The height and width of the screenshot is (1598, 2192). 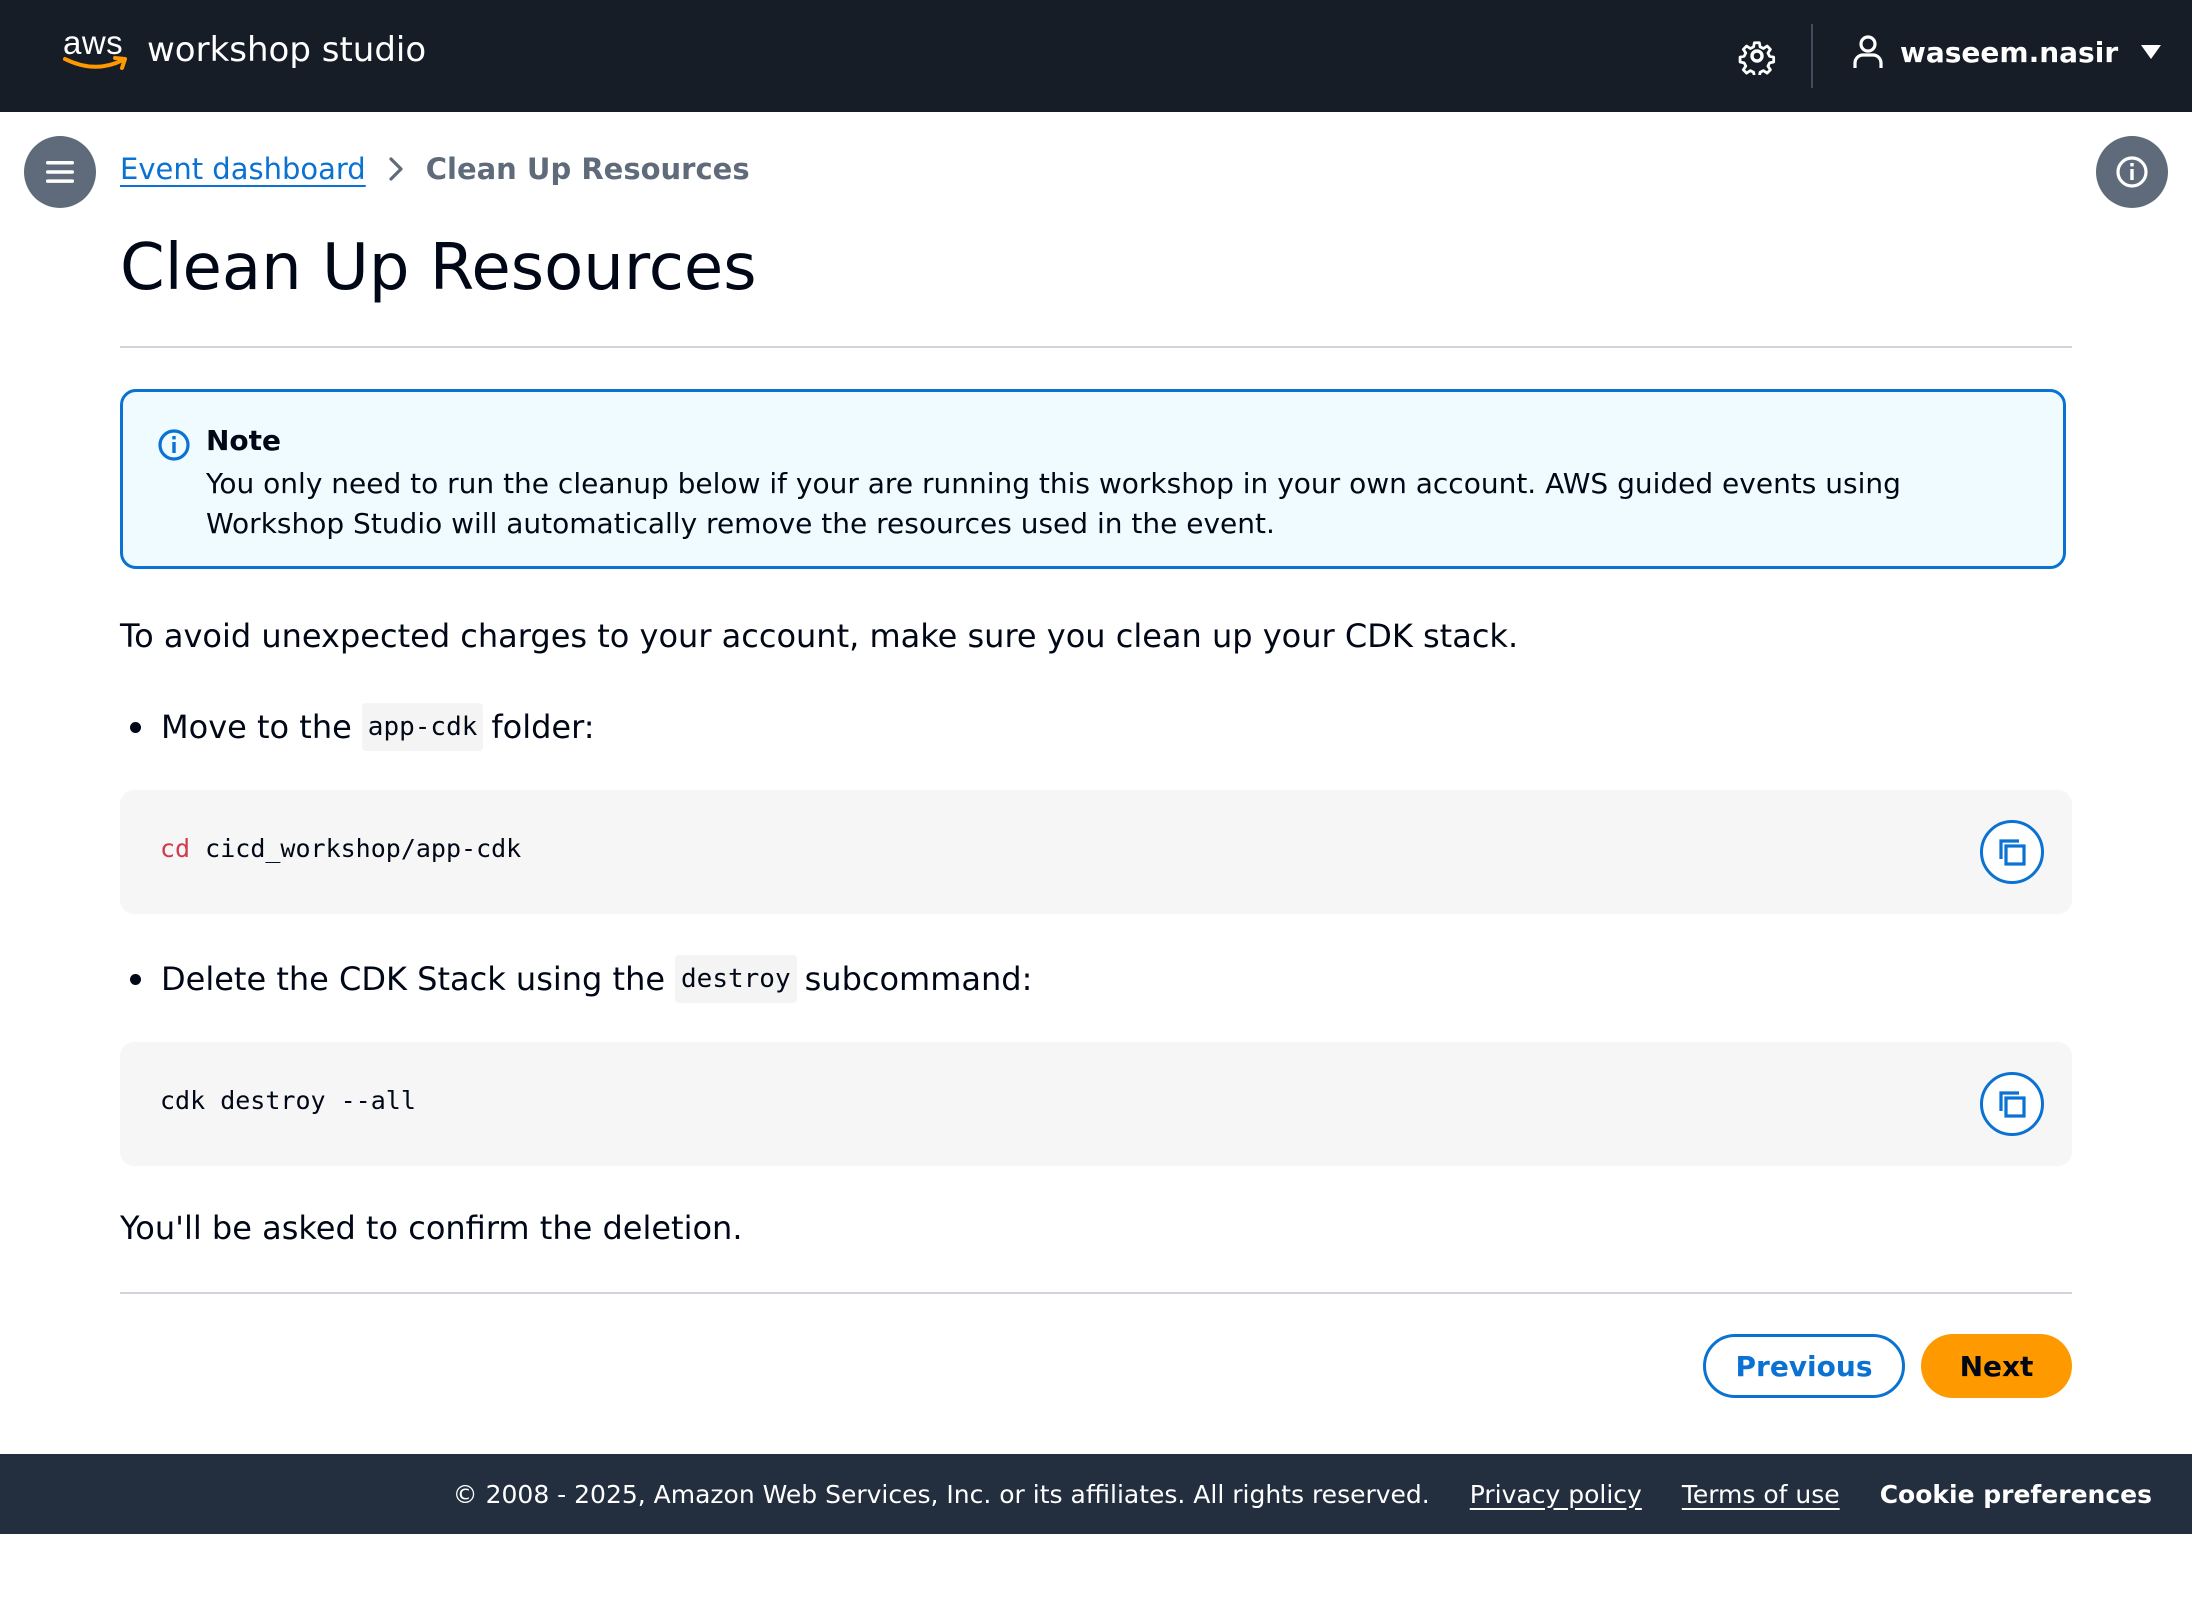 I want to click on user-name: waseem.nasir, so click(x=2009, y=52).